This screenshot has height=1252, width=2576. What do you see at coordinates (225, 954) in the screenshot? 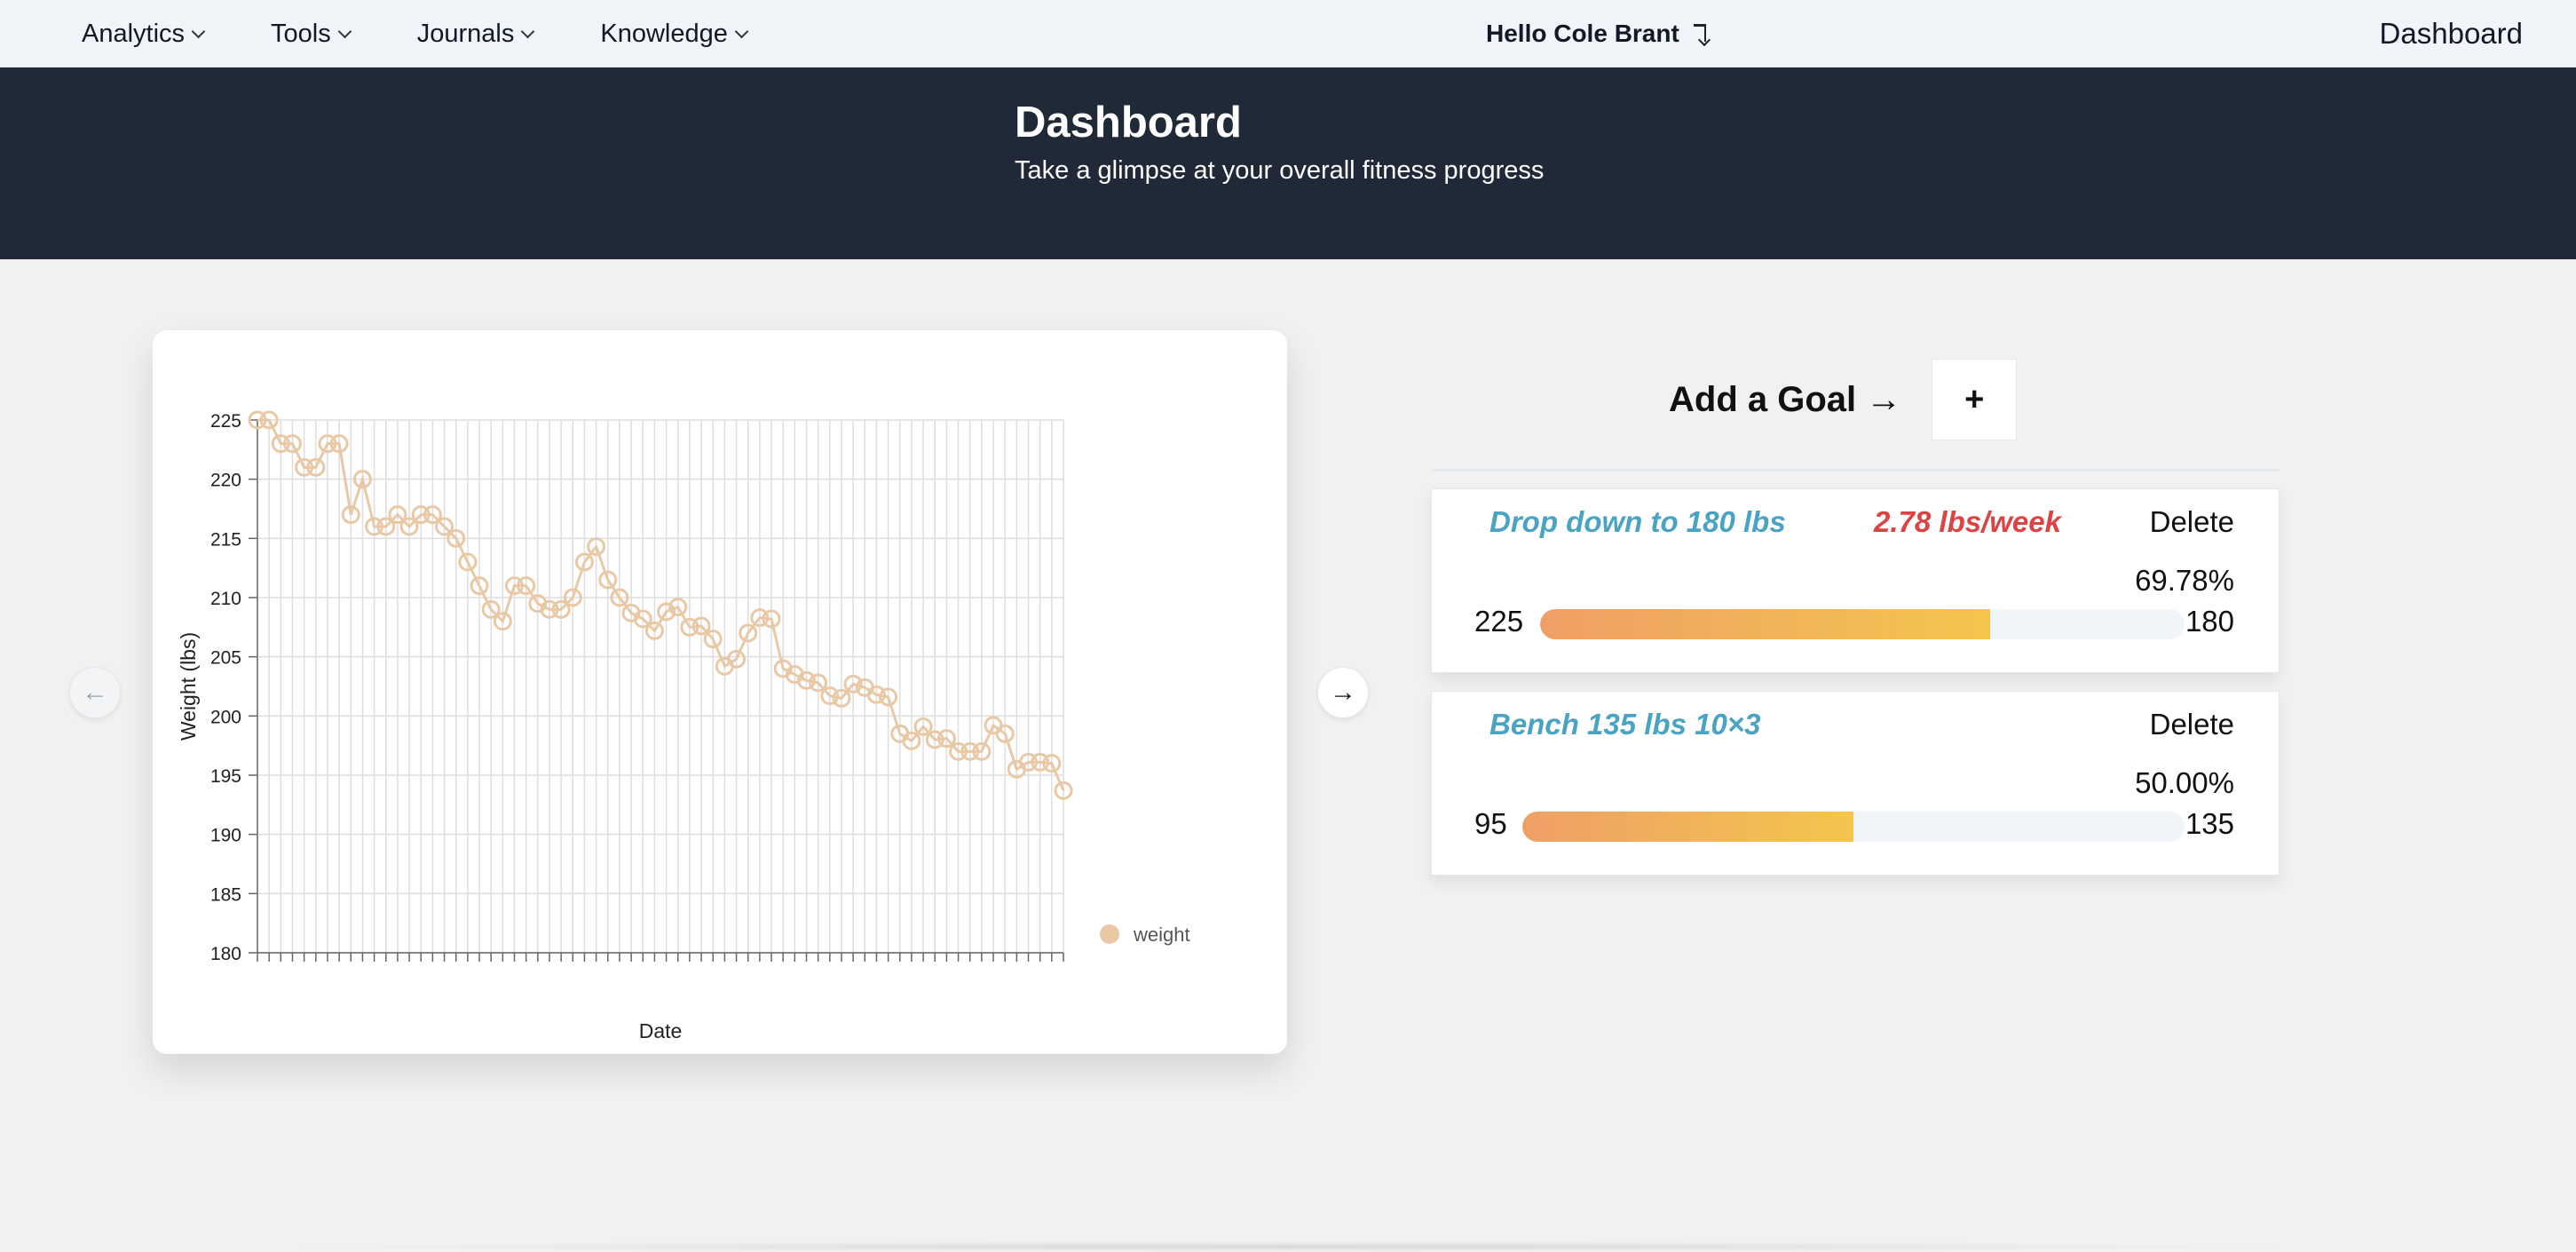
I see `y-tick-label: 180` at bounding box center [225, 954].